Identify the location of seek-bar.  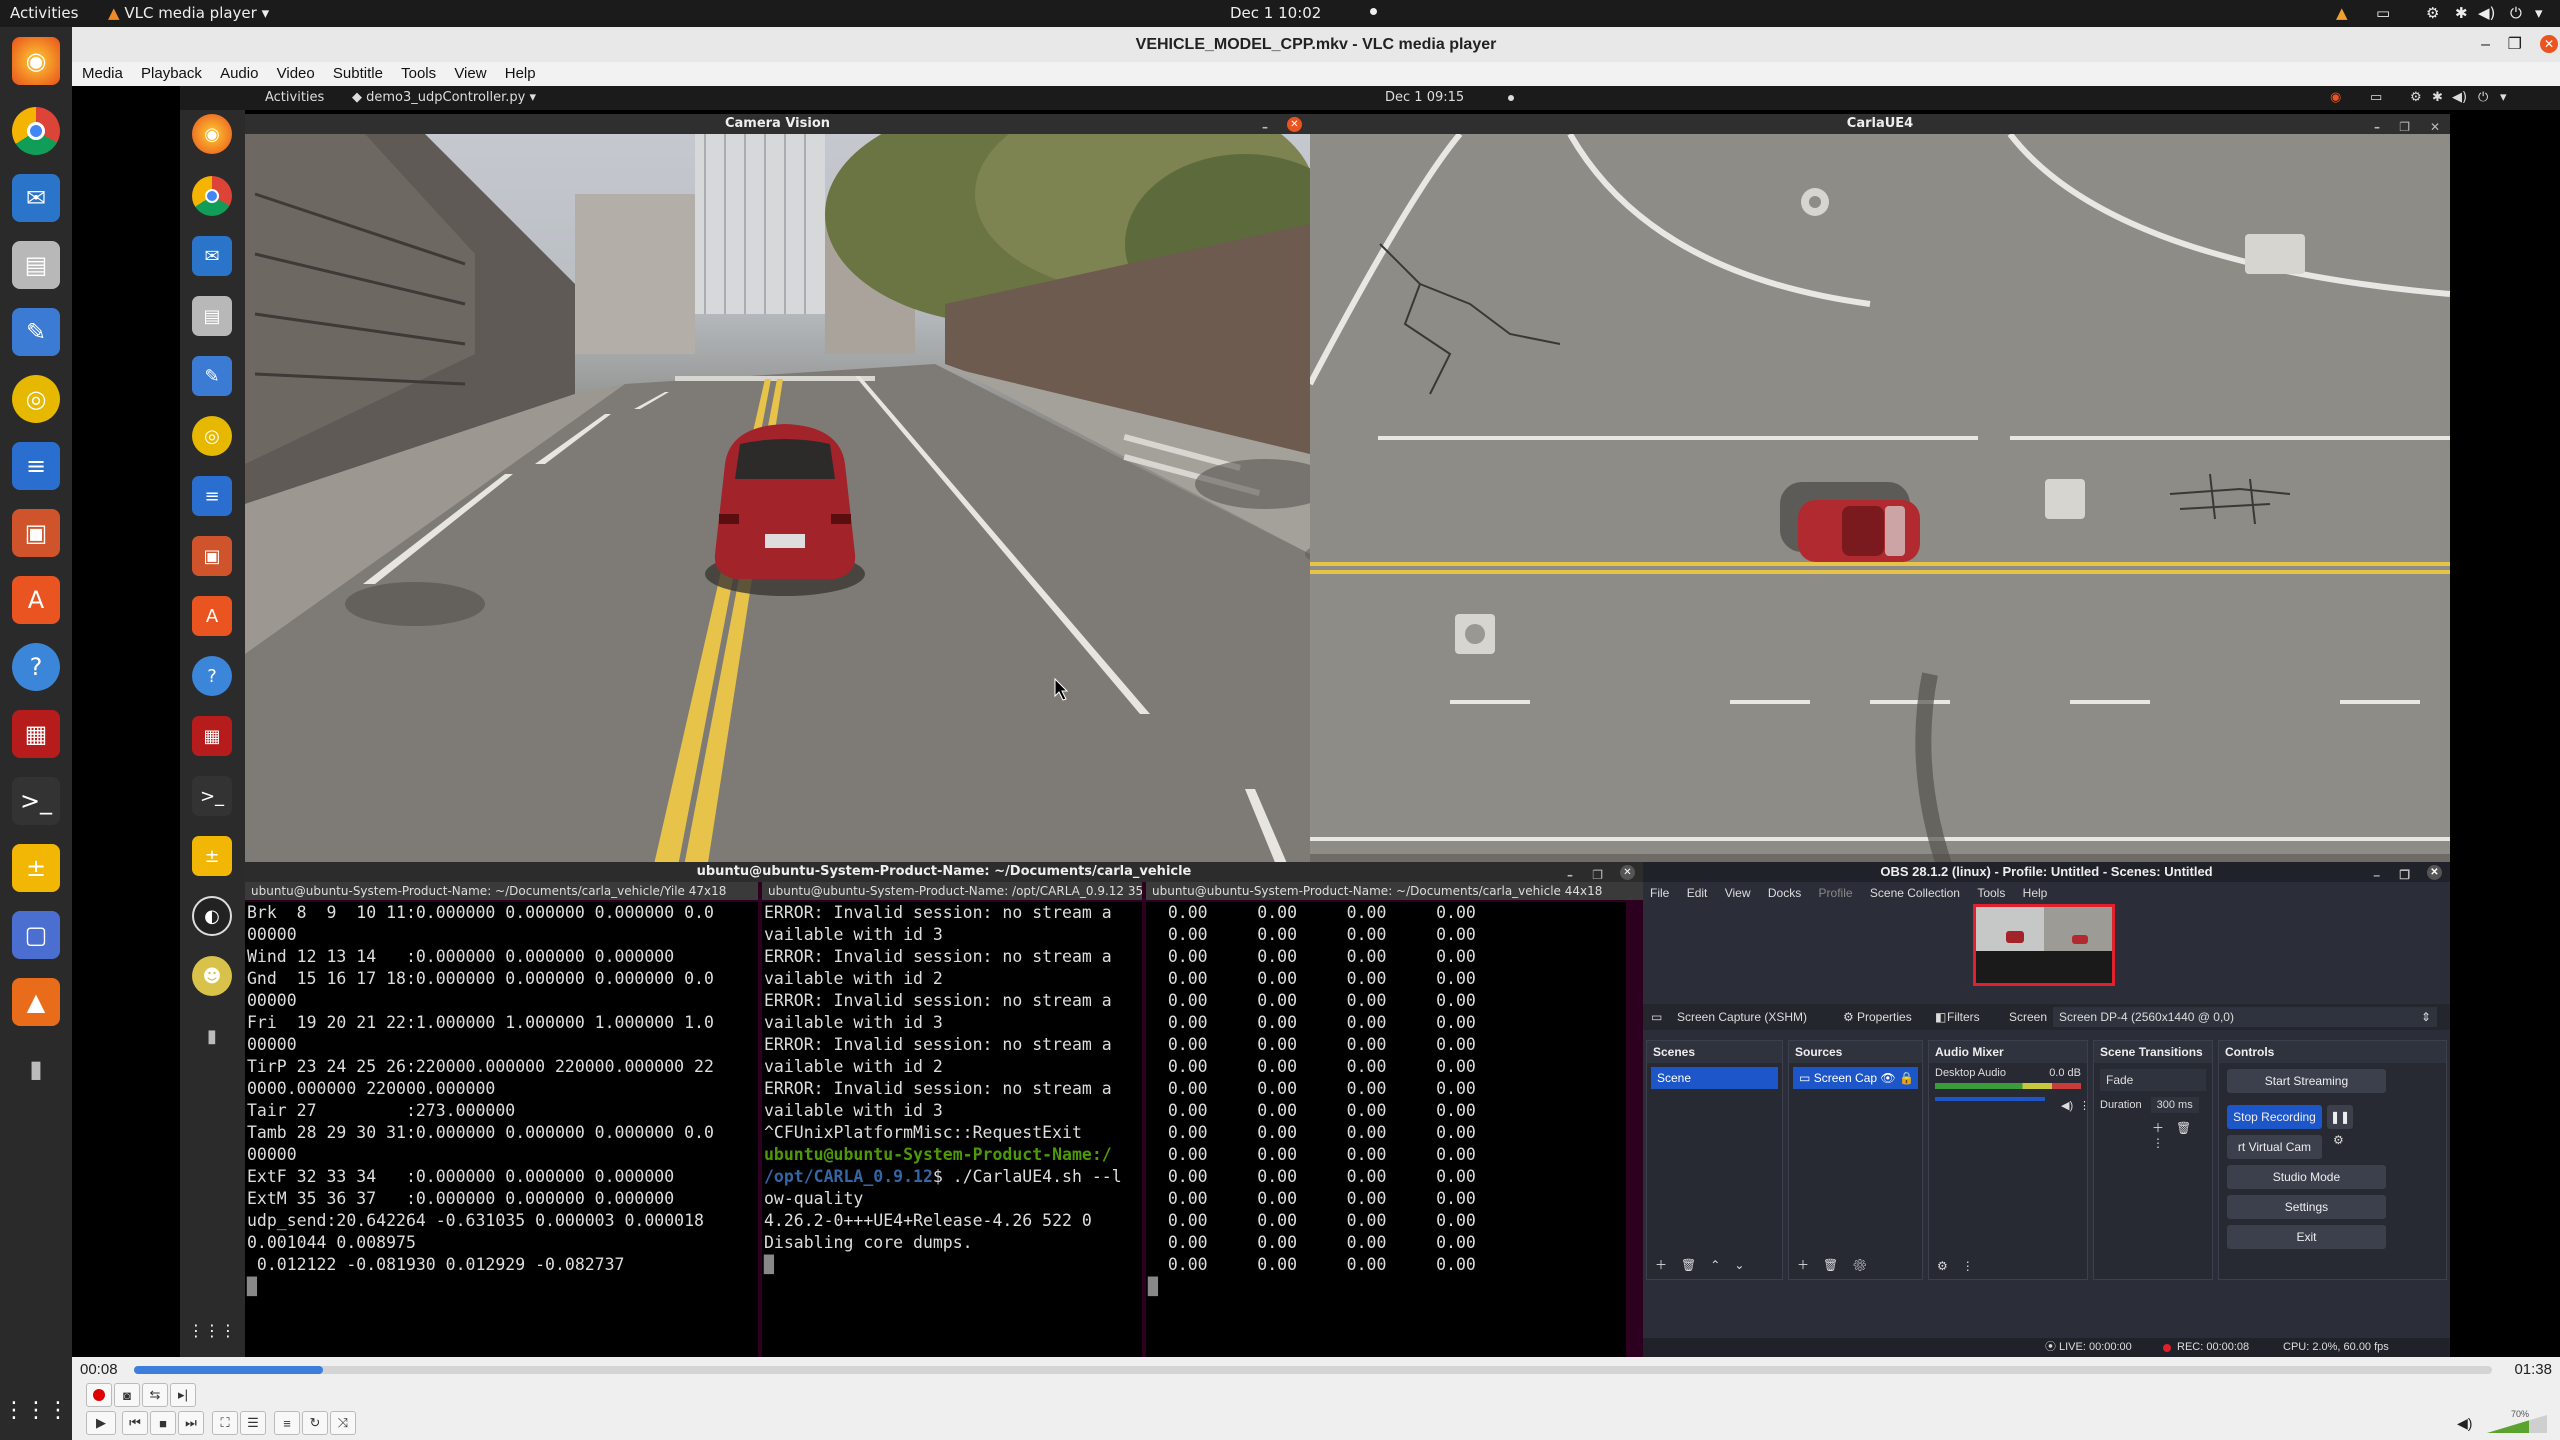
(1313, 1370).